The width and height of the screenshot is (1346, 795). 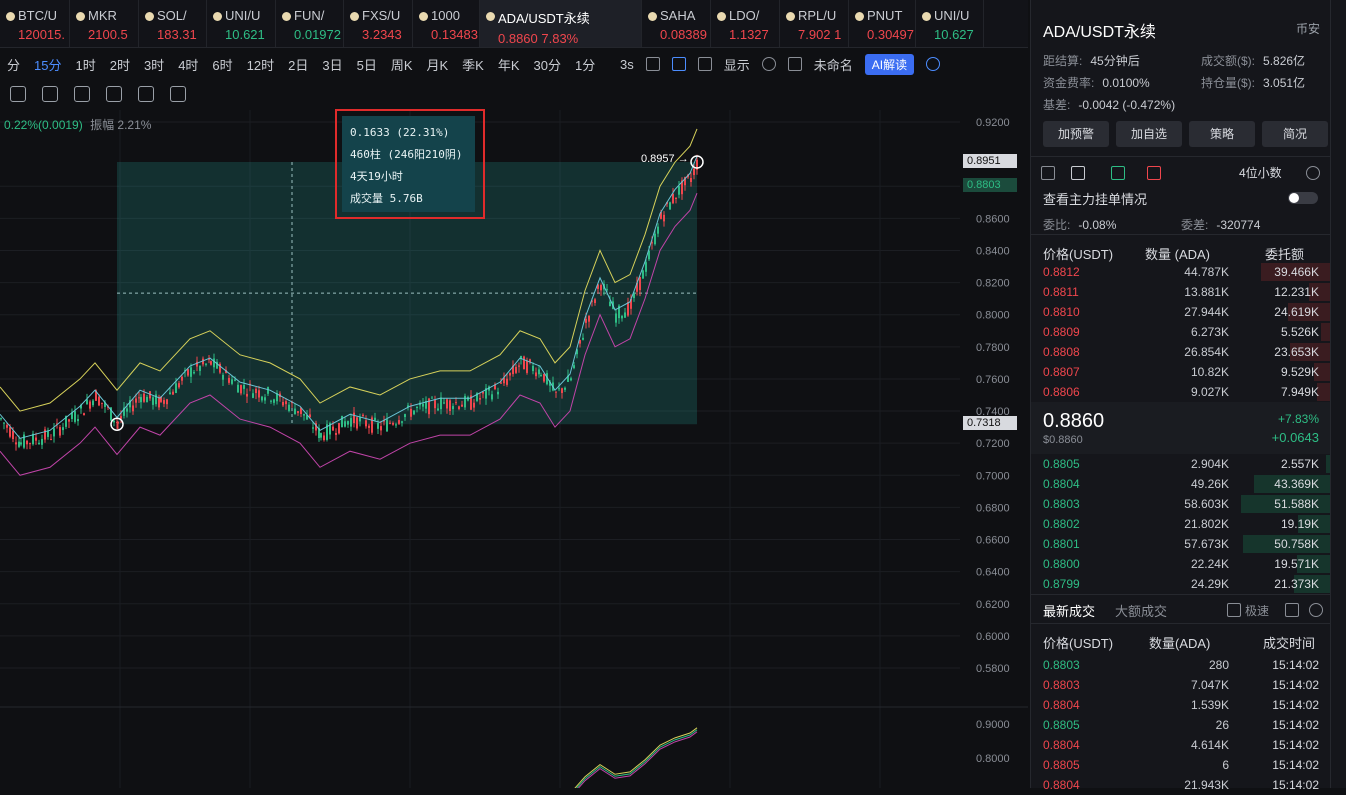 What do you see at coordinates (1181, 524) in the screenshot?
I see `orderbook-row: 0.8802 21.802K 19.19K` at bounding box center [1181, 524].